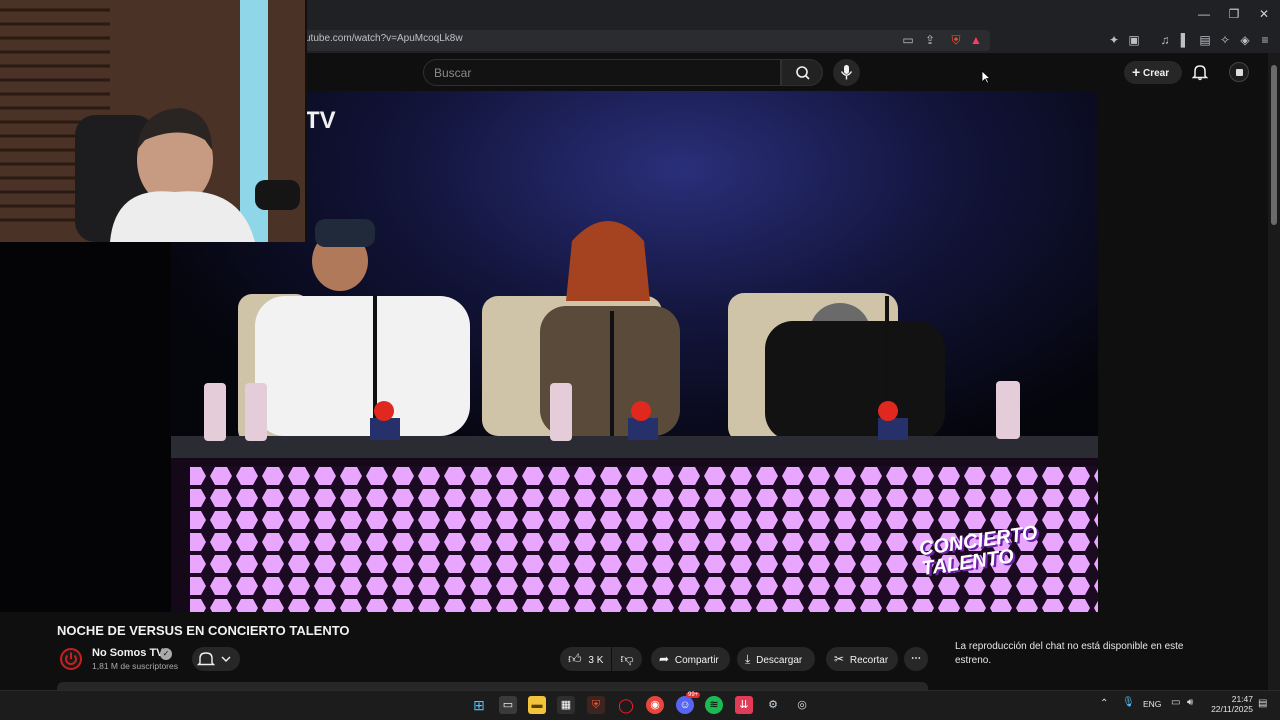  I want to click on clip-button: ✂ Recortar, so click(862, 659).